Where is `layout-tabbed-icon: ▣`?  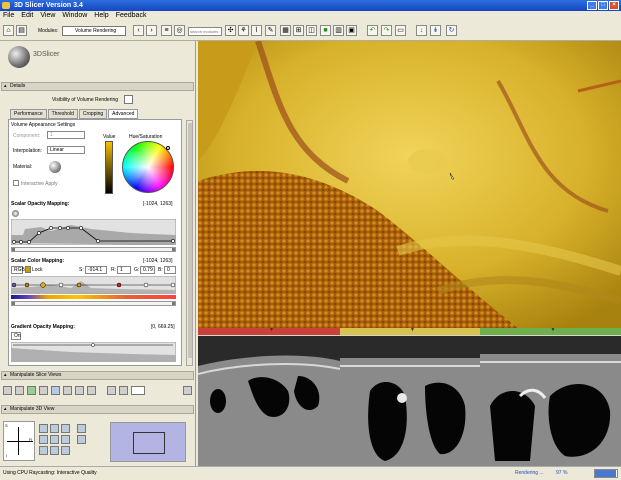 layout-tabbed-icon: ▣ is located at coordinates (351, 30).